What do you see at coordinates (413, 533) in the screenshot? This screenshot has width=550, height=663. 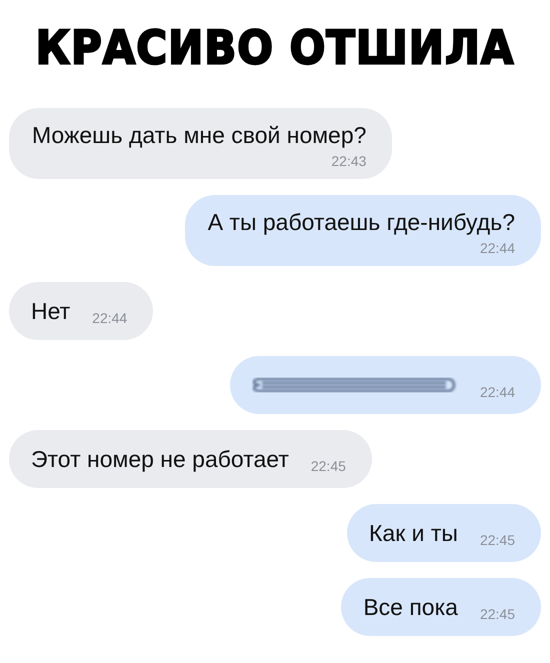 I see `message-text: Как и ты` at bounding box center [413, 533].